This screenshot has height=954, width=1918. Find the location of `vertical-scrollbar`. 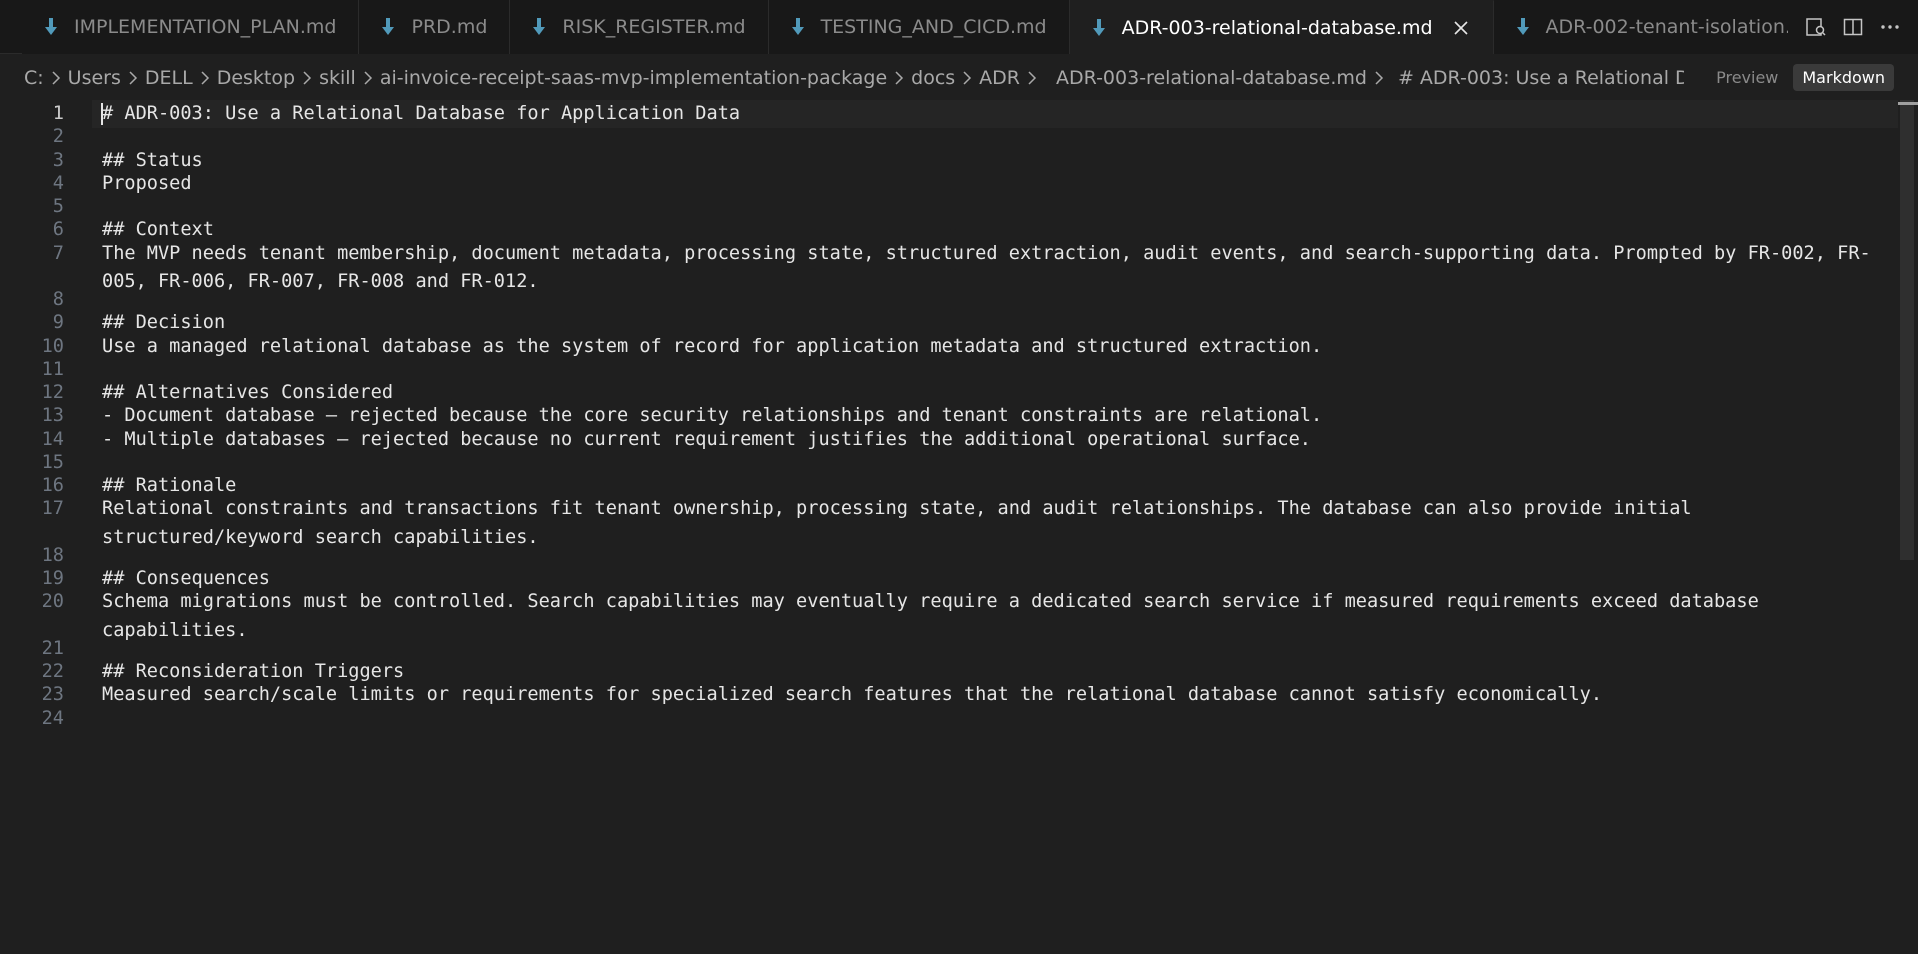

vertical-scrollbar is located at coordinates (1908, 330).